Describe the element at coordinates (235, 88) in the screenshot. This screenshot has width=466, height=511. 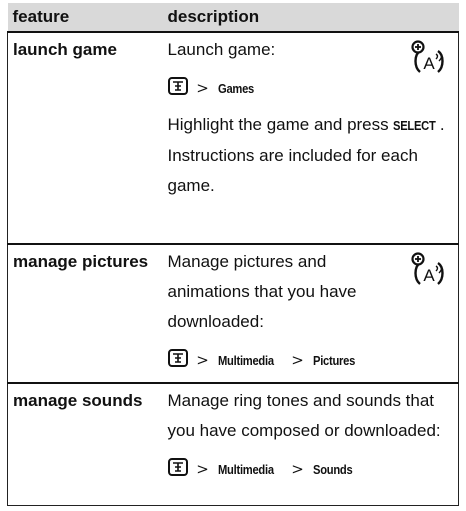
I see `menu-item-games: Games` at that location.